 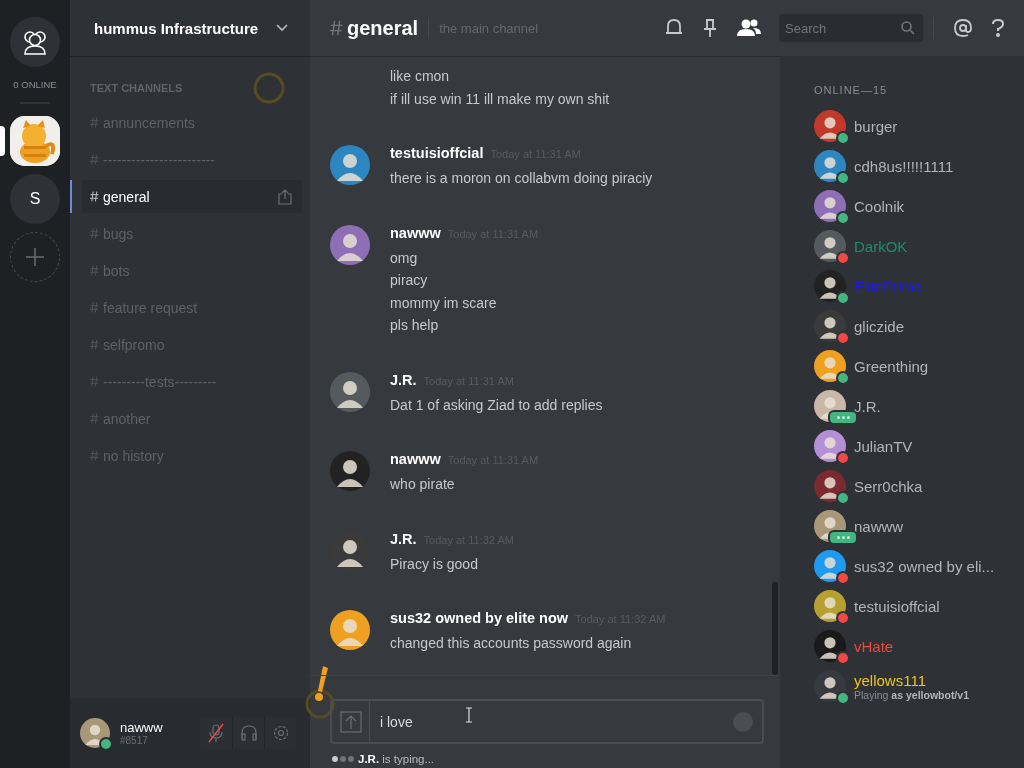 What do you see at coordinates (881, 246) in the screenshot?
I see `member-name: DarkOK` at bounding box center [881, 246].